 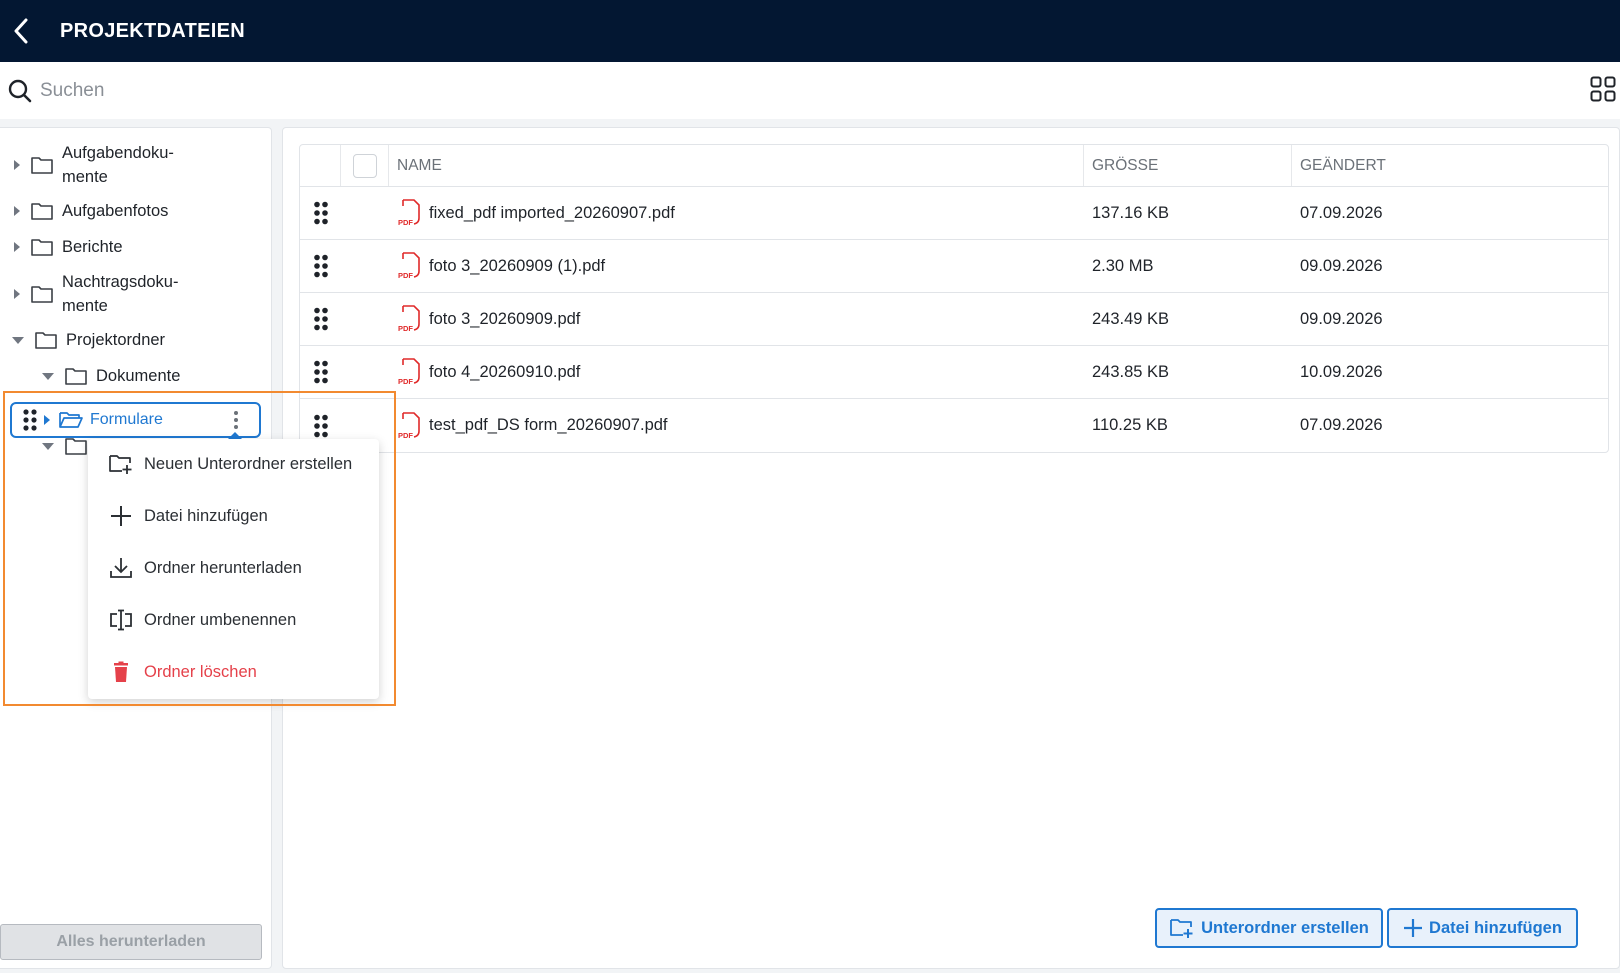 I want to click on column-header-size: GRÖSSE, so click(x=1188, y=165).